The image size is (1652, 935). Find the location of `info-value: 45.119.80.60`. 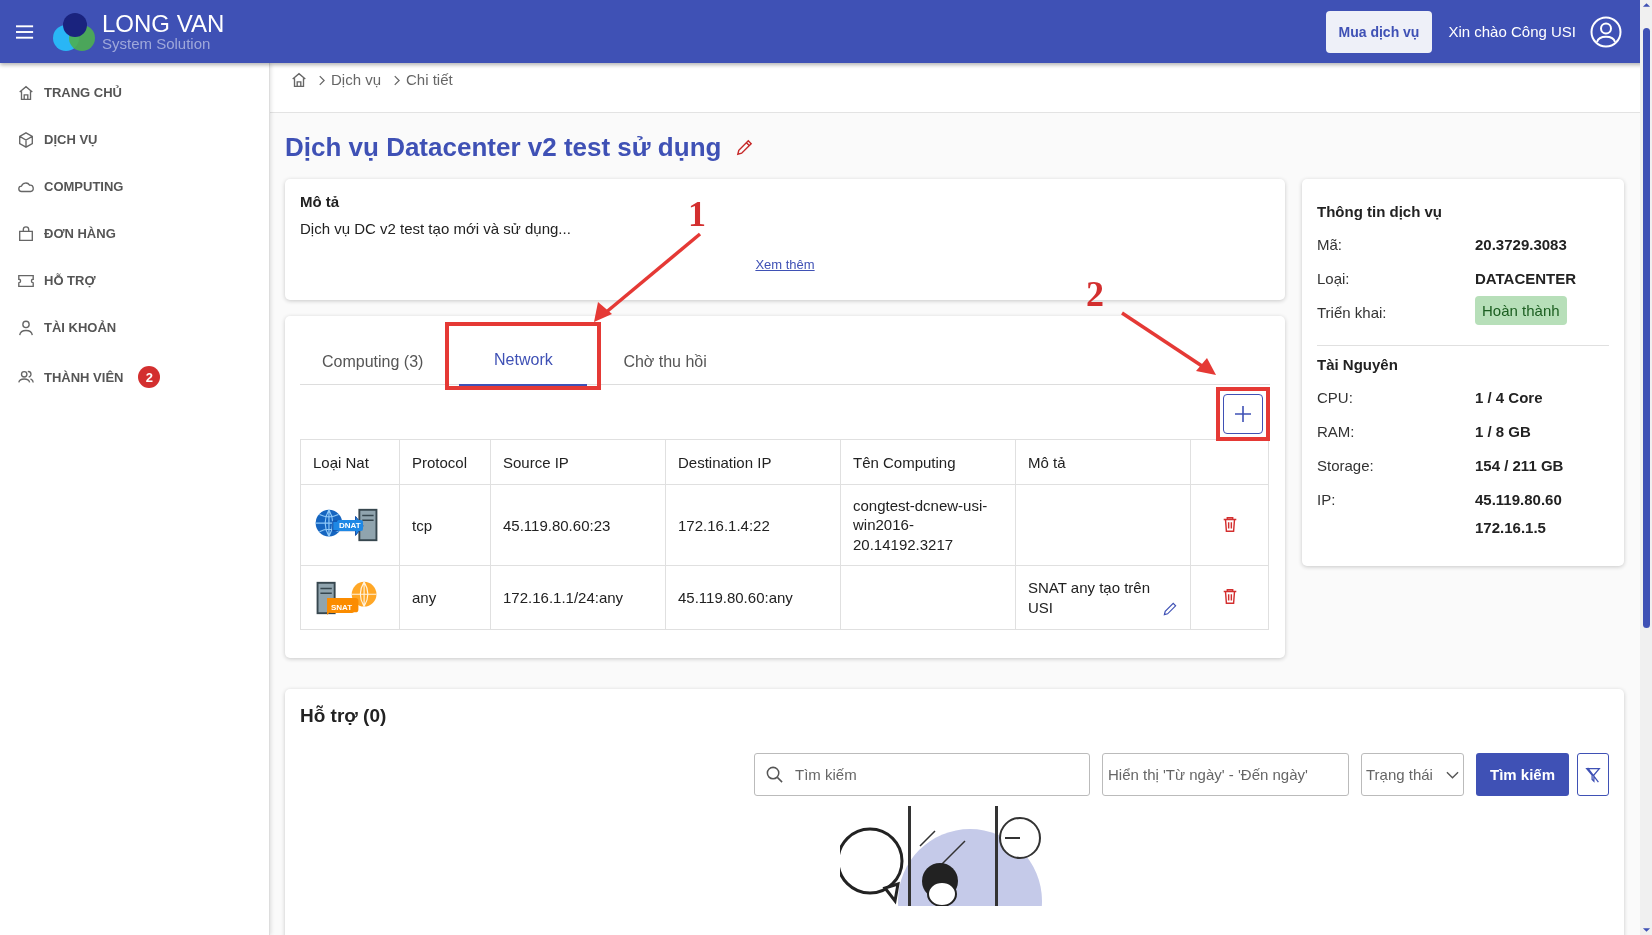

info-value: 45.119.80.60 is located at coordinates (1518, 499).